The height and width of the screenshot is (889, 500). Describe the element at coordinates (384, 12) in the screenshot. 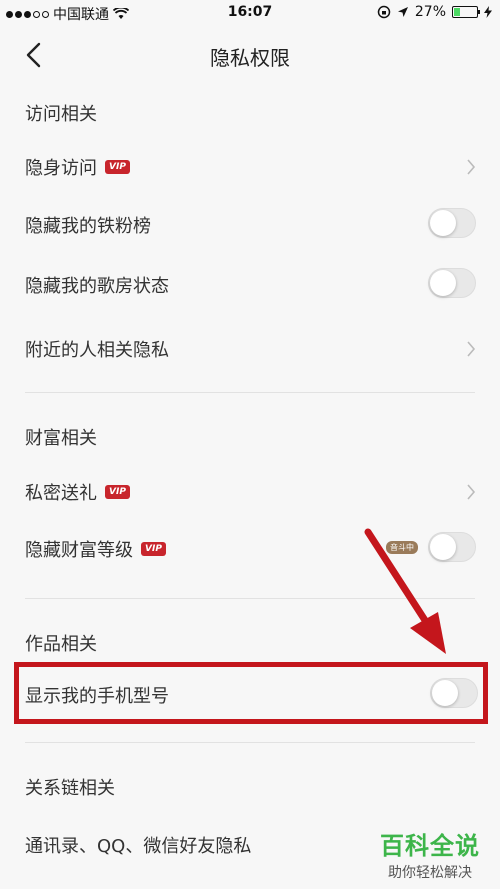

I see `rotation-lock-icon` at that location.